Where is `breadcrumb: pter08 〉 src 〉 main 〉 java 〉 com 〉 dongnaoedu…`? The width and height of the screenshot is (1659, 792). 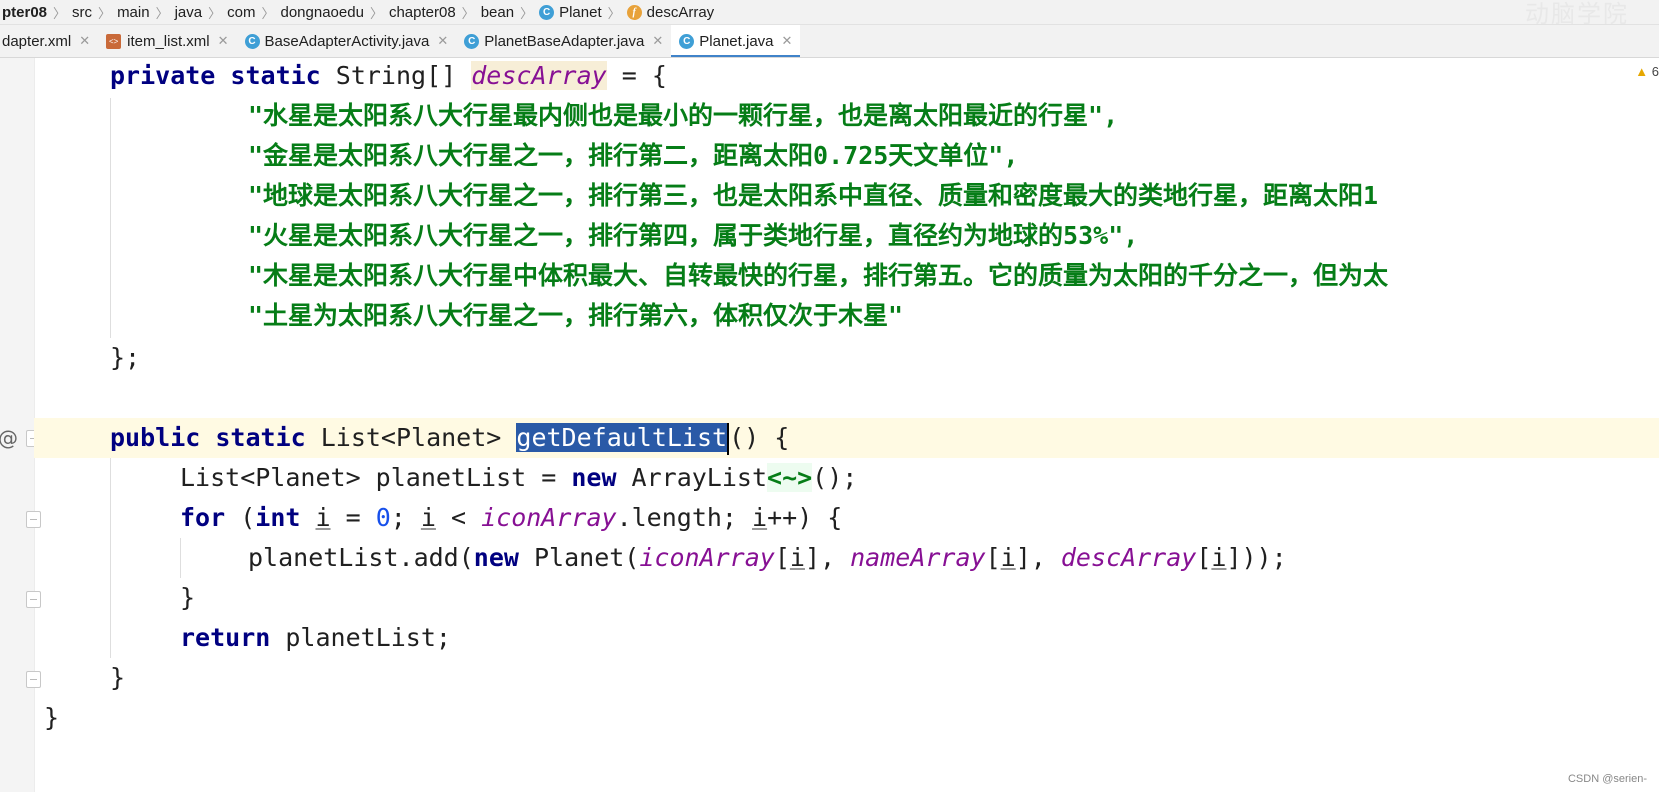 breadcrumb: pter08 〉 src 〉 main 〉 java 〉 com 〉 dongnaoedu… is located at coordinates (829, 12).